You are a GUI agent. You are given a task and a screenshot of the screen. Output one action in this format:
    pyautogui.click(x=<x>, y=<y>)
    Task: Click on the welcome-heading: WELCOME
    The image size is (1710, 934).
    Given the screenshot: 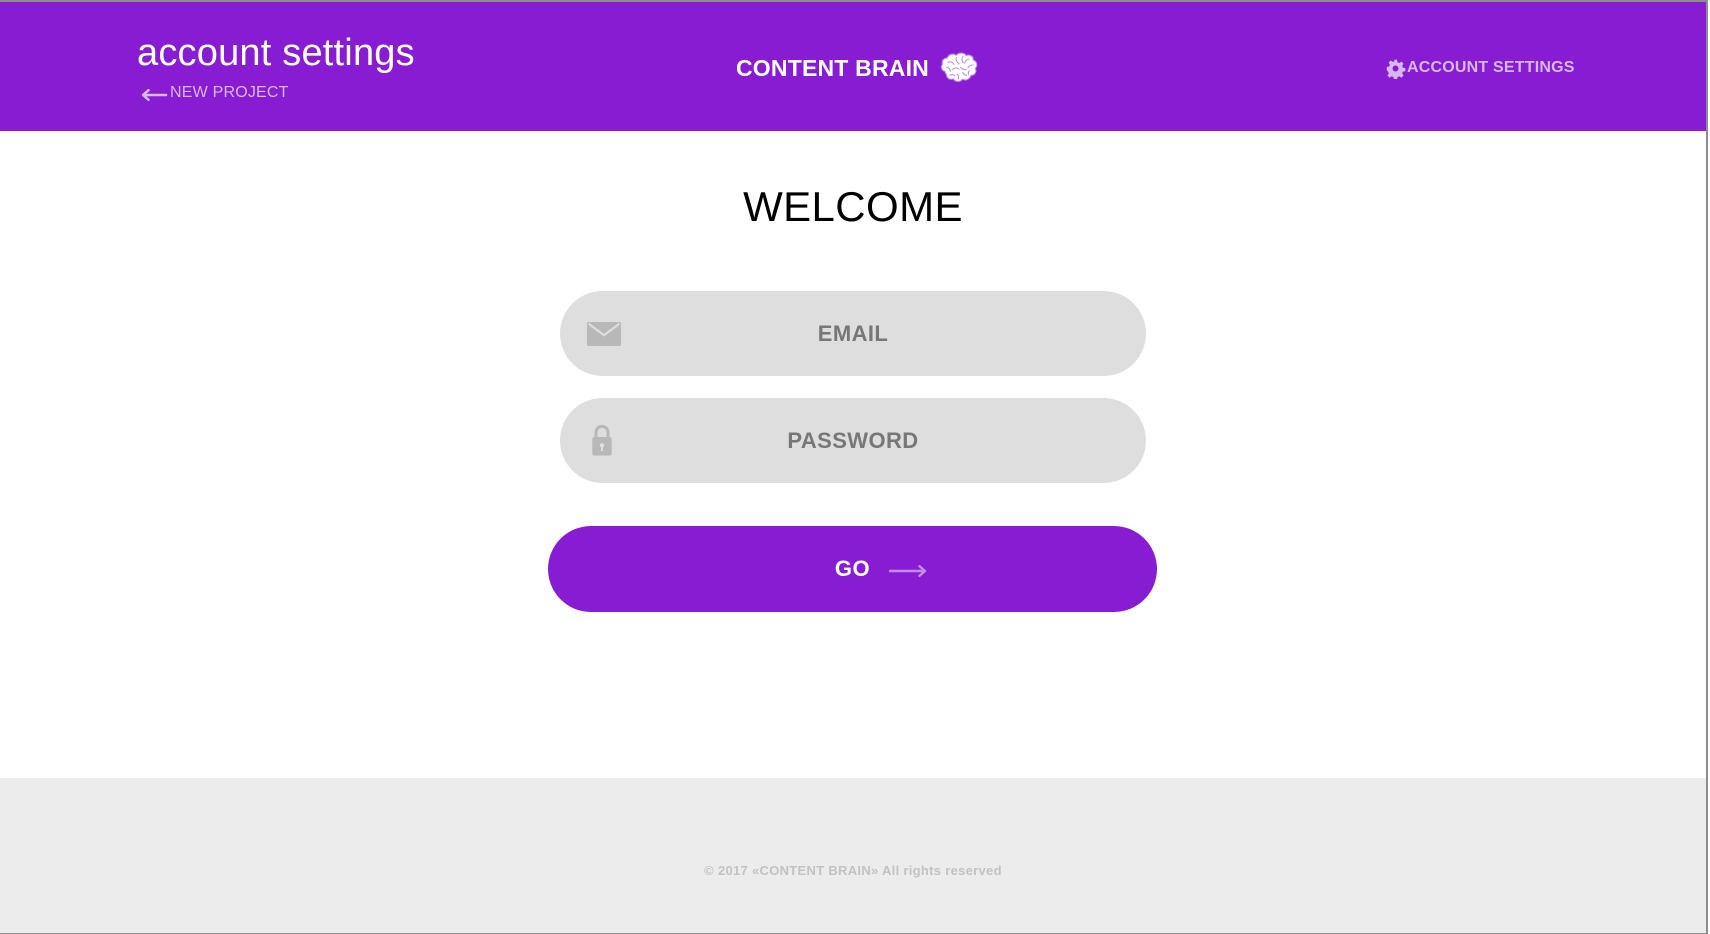 What is the action you would take?
    pyautogui.click(x=853, y=206)
    